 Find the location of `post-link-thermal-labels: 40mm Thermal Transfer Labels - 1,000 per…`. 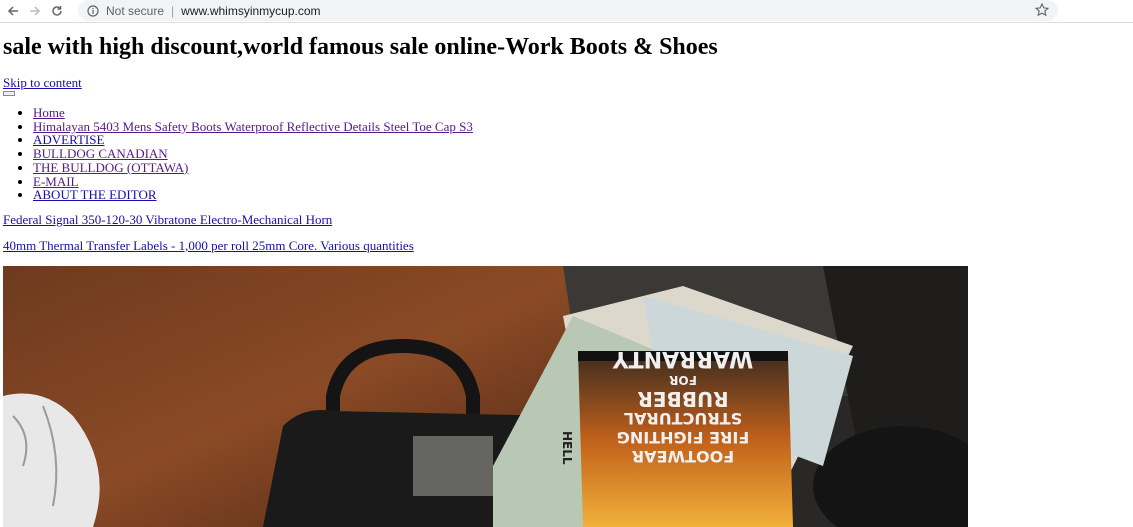

post-link-thermal-labels: 40mm Thermal Transfer Labels - 1,000 per… is located at coordinates (208, 245).